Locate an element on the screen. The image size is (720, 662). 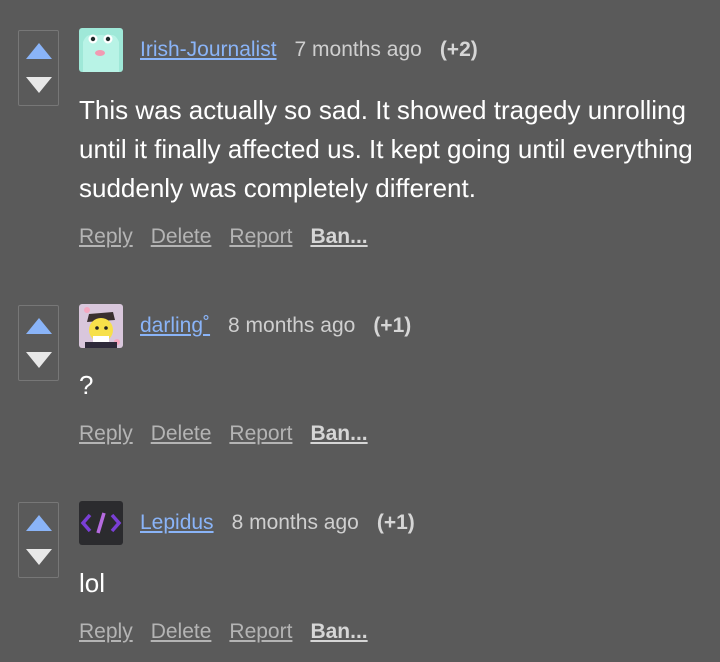
timestamp: 7 months ago is located at coordinates (358, 49).